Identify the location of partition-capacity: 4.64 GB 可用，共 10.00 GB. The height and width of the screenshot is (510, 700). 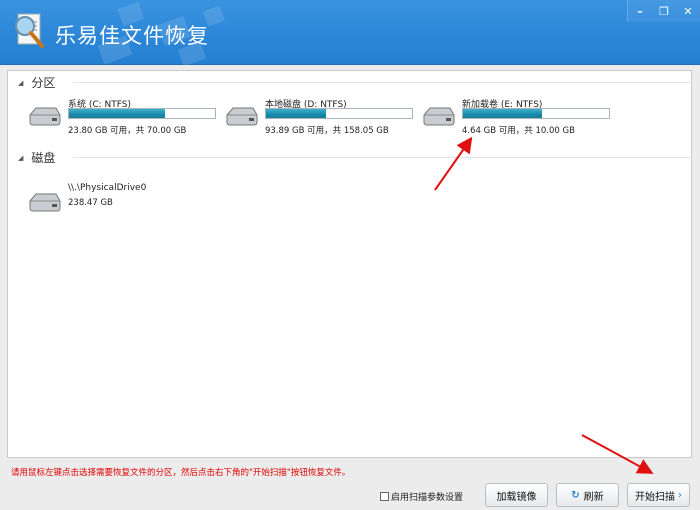
(518, 131).